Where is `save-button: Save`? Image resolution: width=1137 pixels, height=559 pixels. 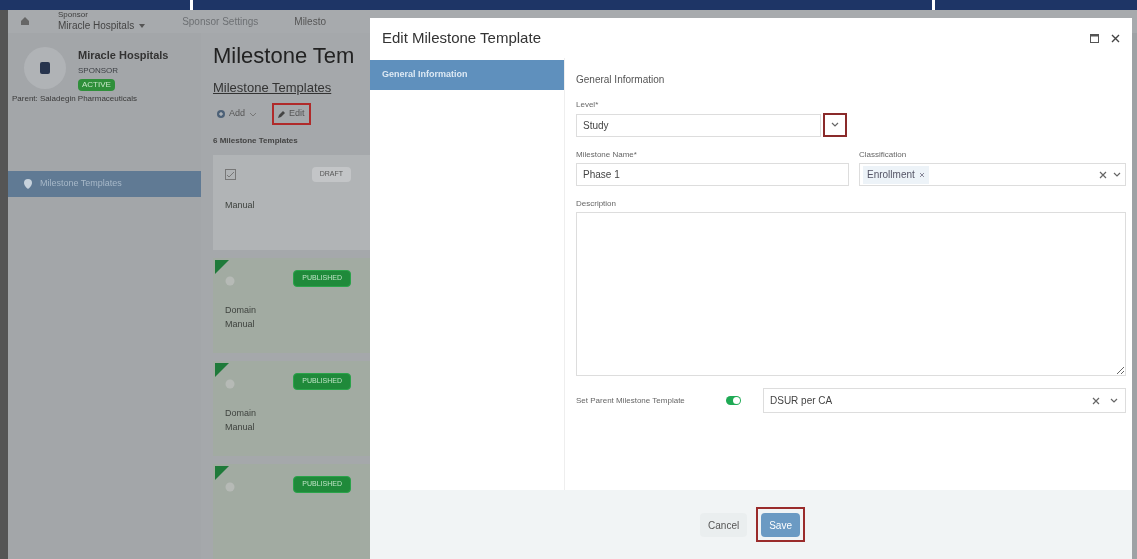
save-button: Save is located at coordinates (780, 525).